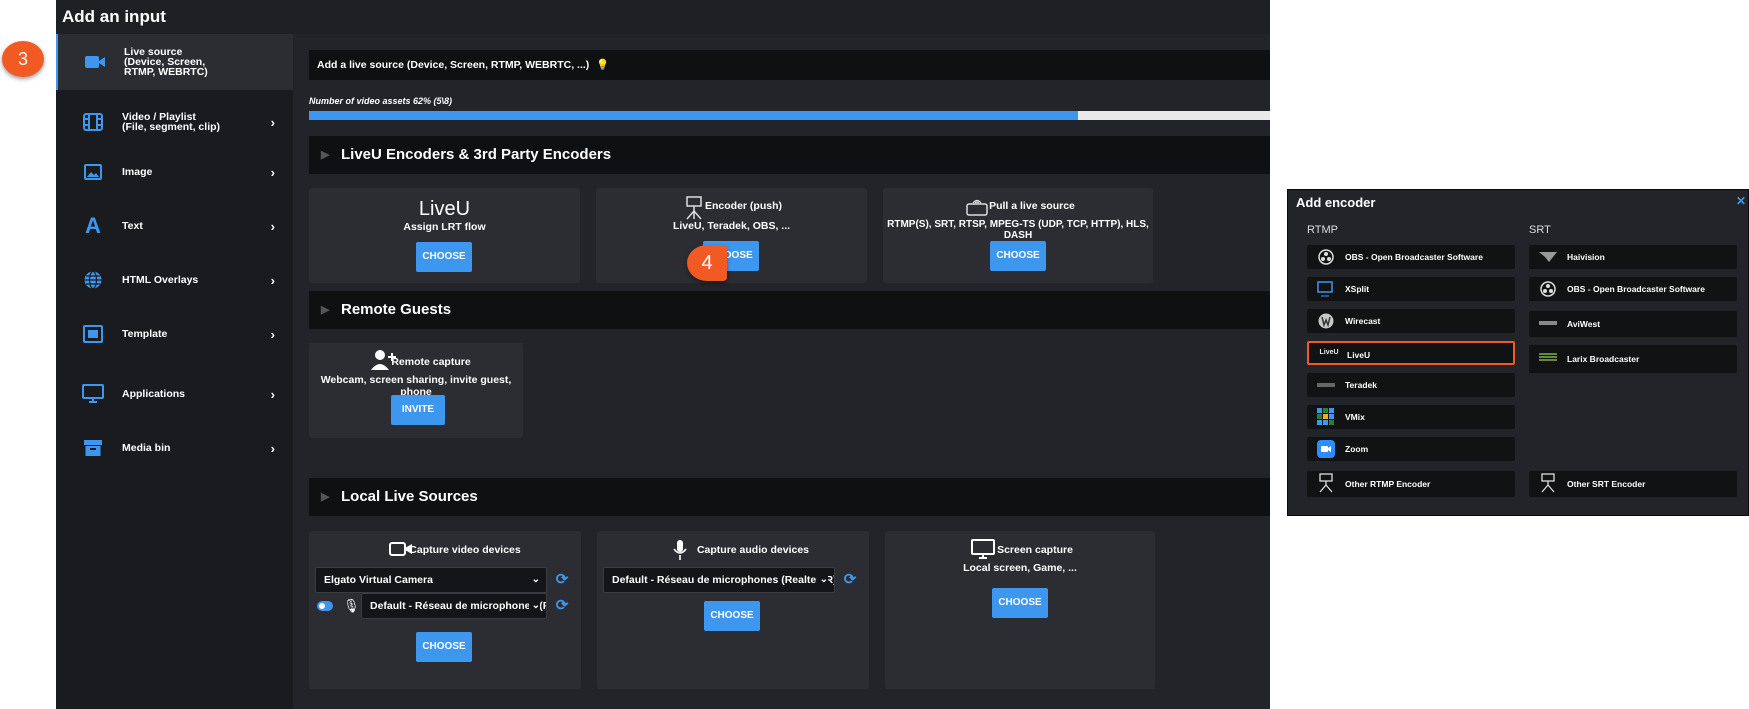 This screenshot has height=709, width=1749. I want to click on archive-icon, so click(93, 448).